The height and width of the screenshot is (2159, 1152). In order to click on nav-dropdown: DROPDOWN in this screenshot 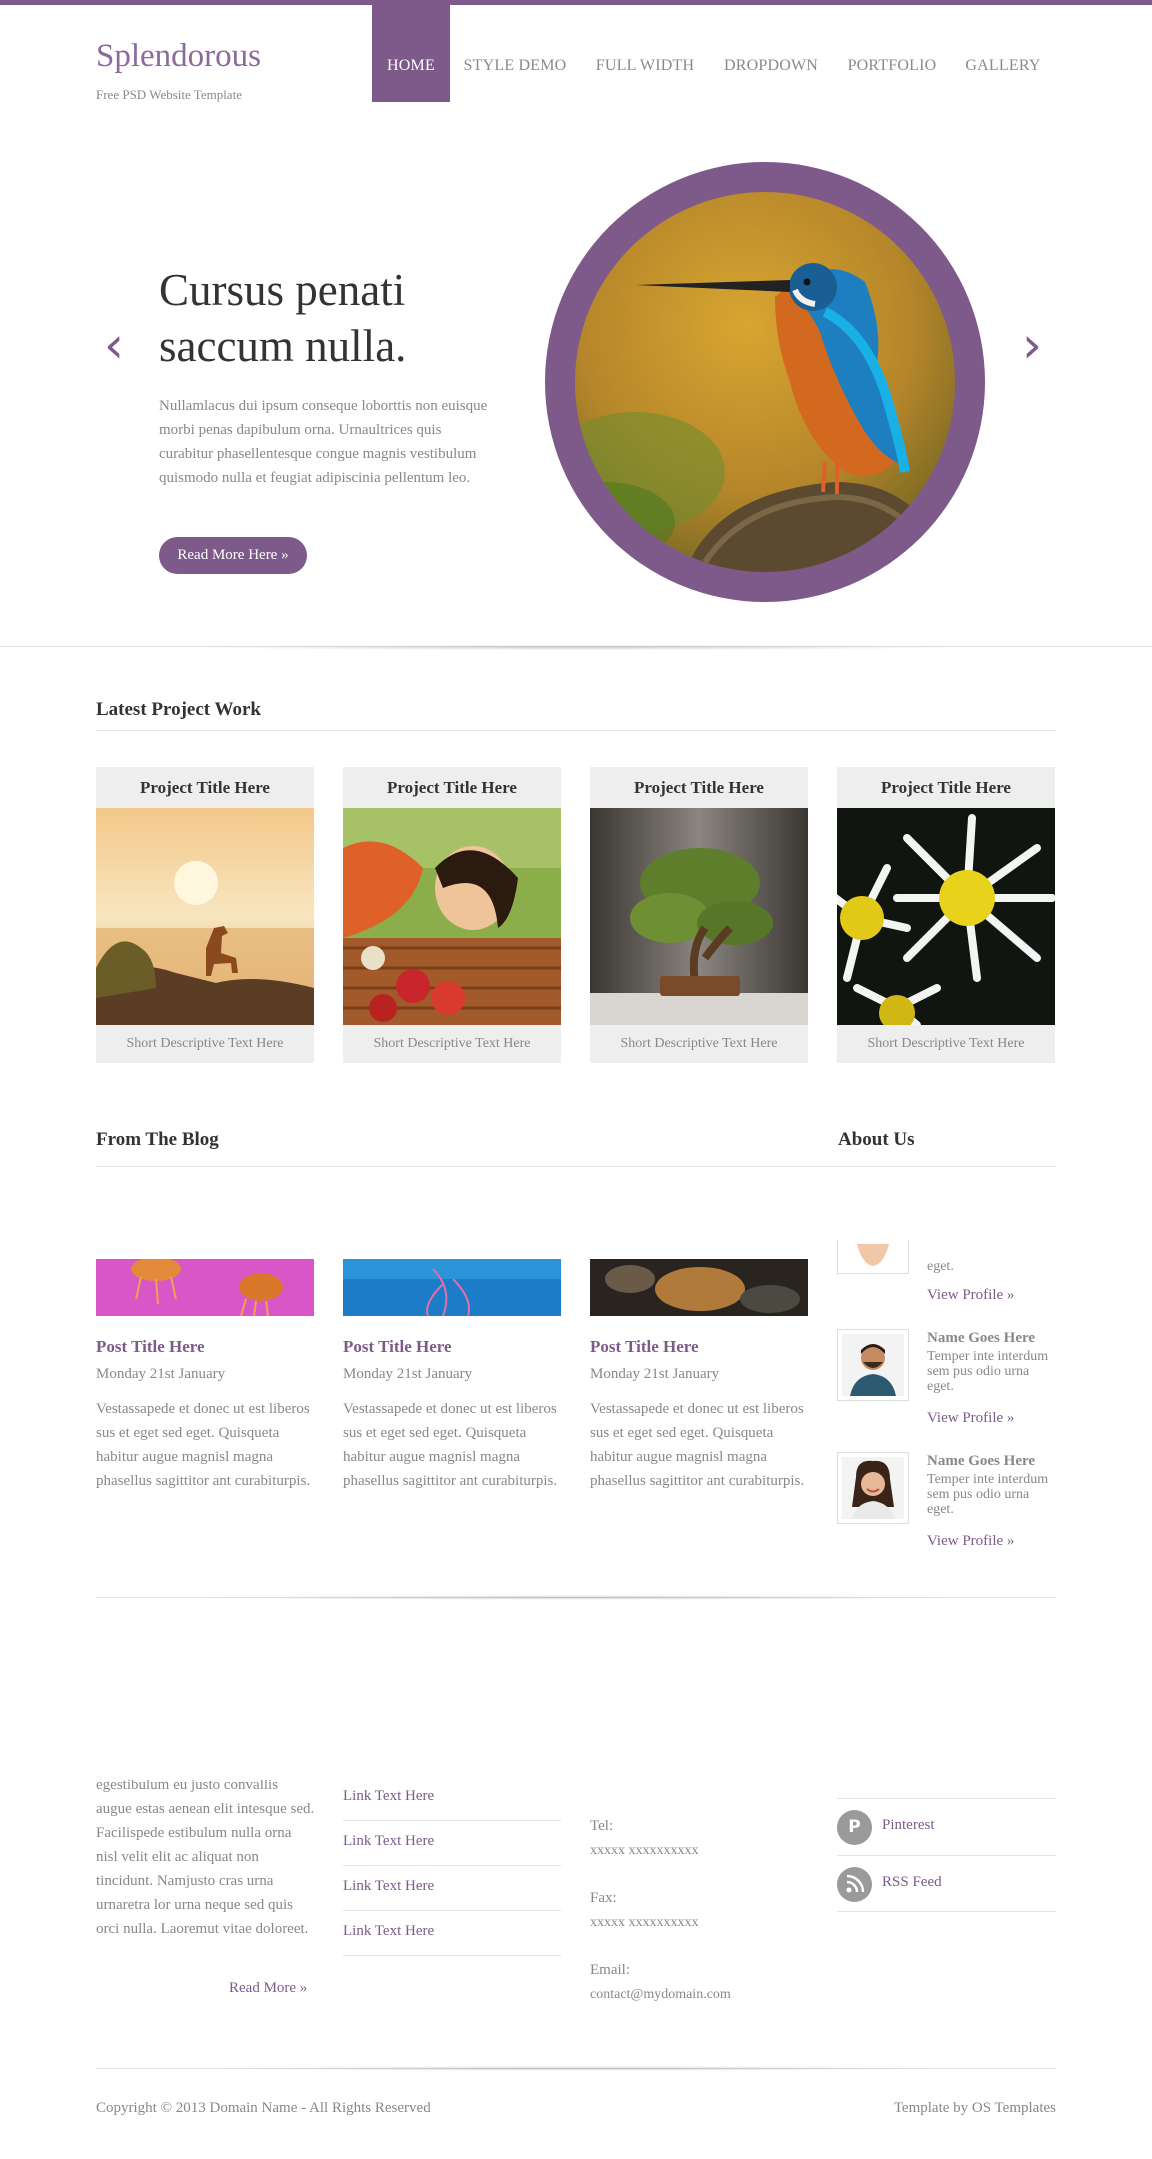, I will do `click(771, 53)`.